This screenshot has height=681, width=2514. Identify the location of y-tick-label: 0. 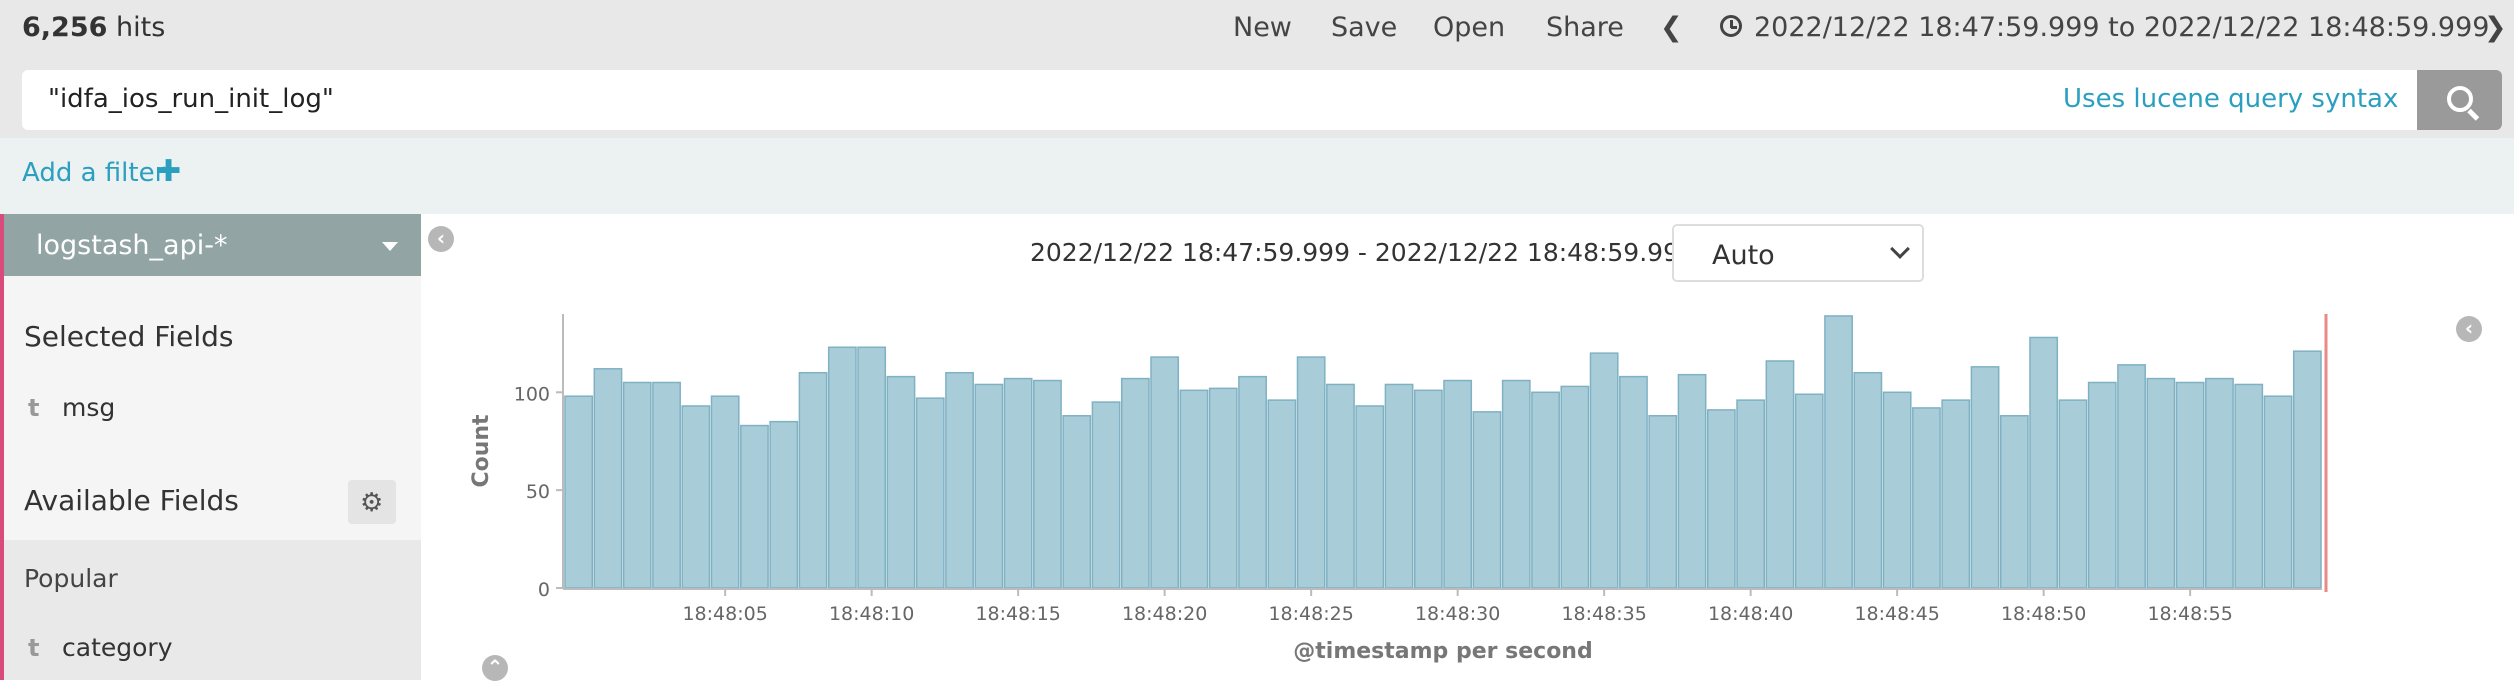
(544, 590).